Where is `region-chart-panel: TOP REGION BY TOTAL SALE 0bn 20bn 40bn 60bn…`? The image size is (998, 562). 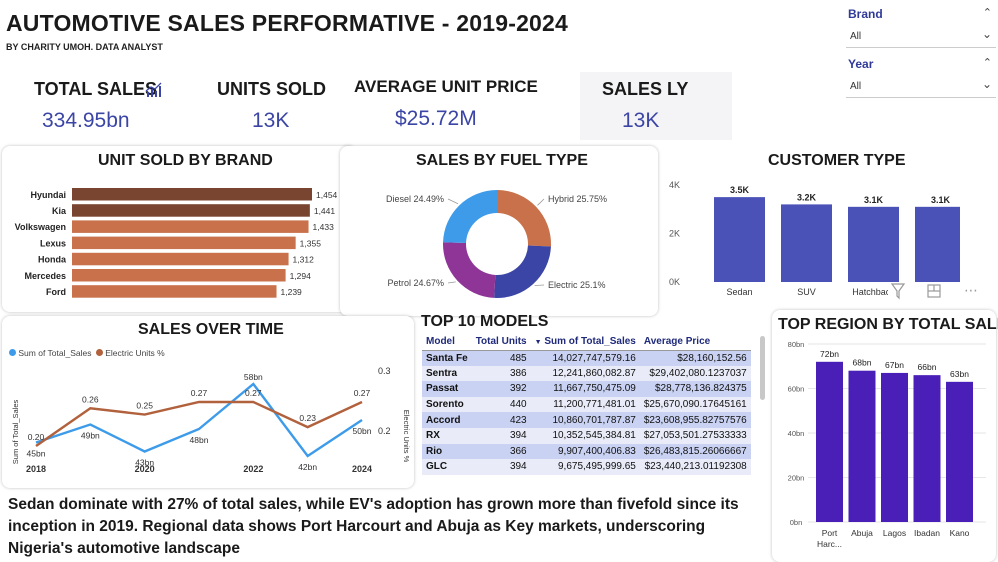 region-chart-panel: TOP REGION BY TOTAL SALE 0bn 20bn 40bn 60bn… is located at coordinates (885, 436).